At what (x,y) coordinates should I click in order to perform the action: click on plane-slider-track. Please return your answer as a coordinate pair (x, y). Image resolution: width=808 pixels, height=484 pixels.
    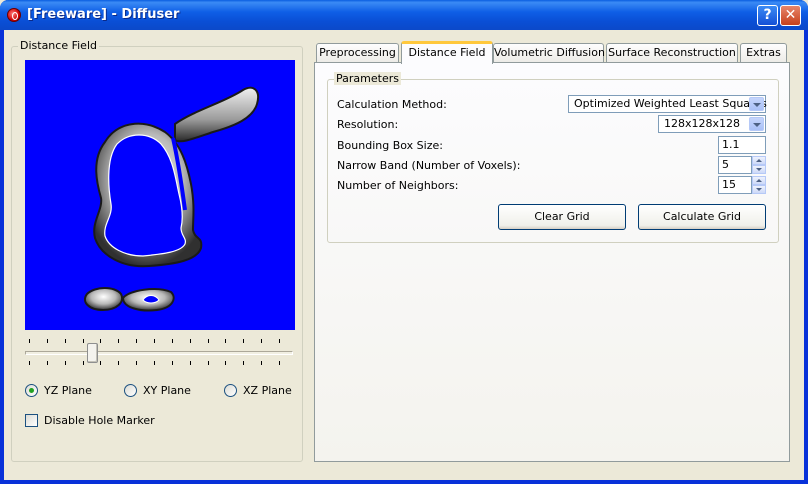
    Looking at the image, I should click on (159, 353).